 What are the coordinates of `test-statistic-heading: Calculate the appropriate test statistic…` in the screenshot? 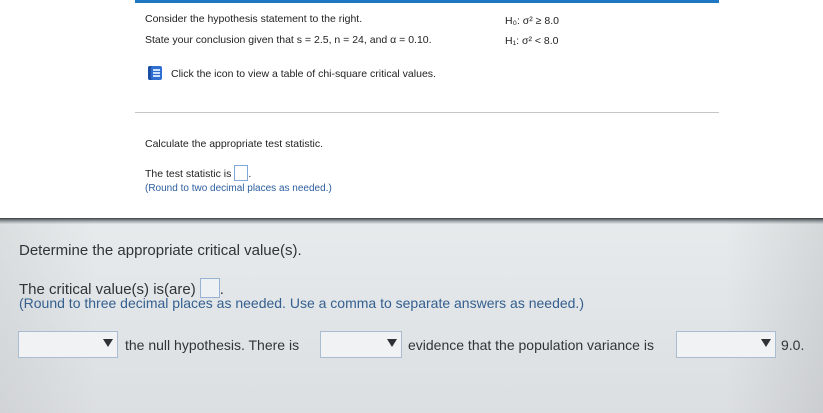 It's located at (234, 144).